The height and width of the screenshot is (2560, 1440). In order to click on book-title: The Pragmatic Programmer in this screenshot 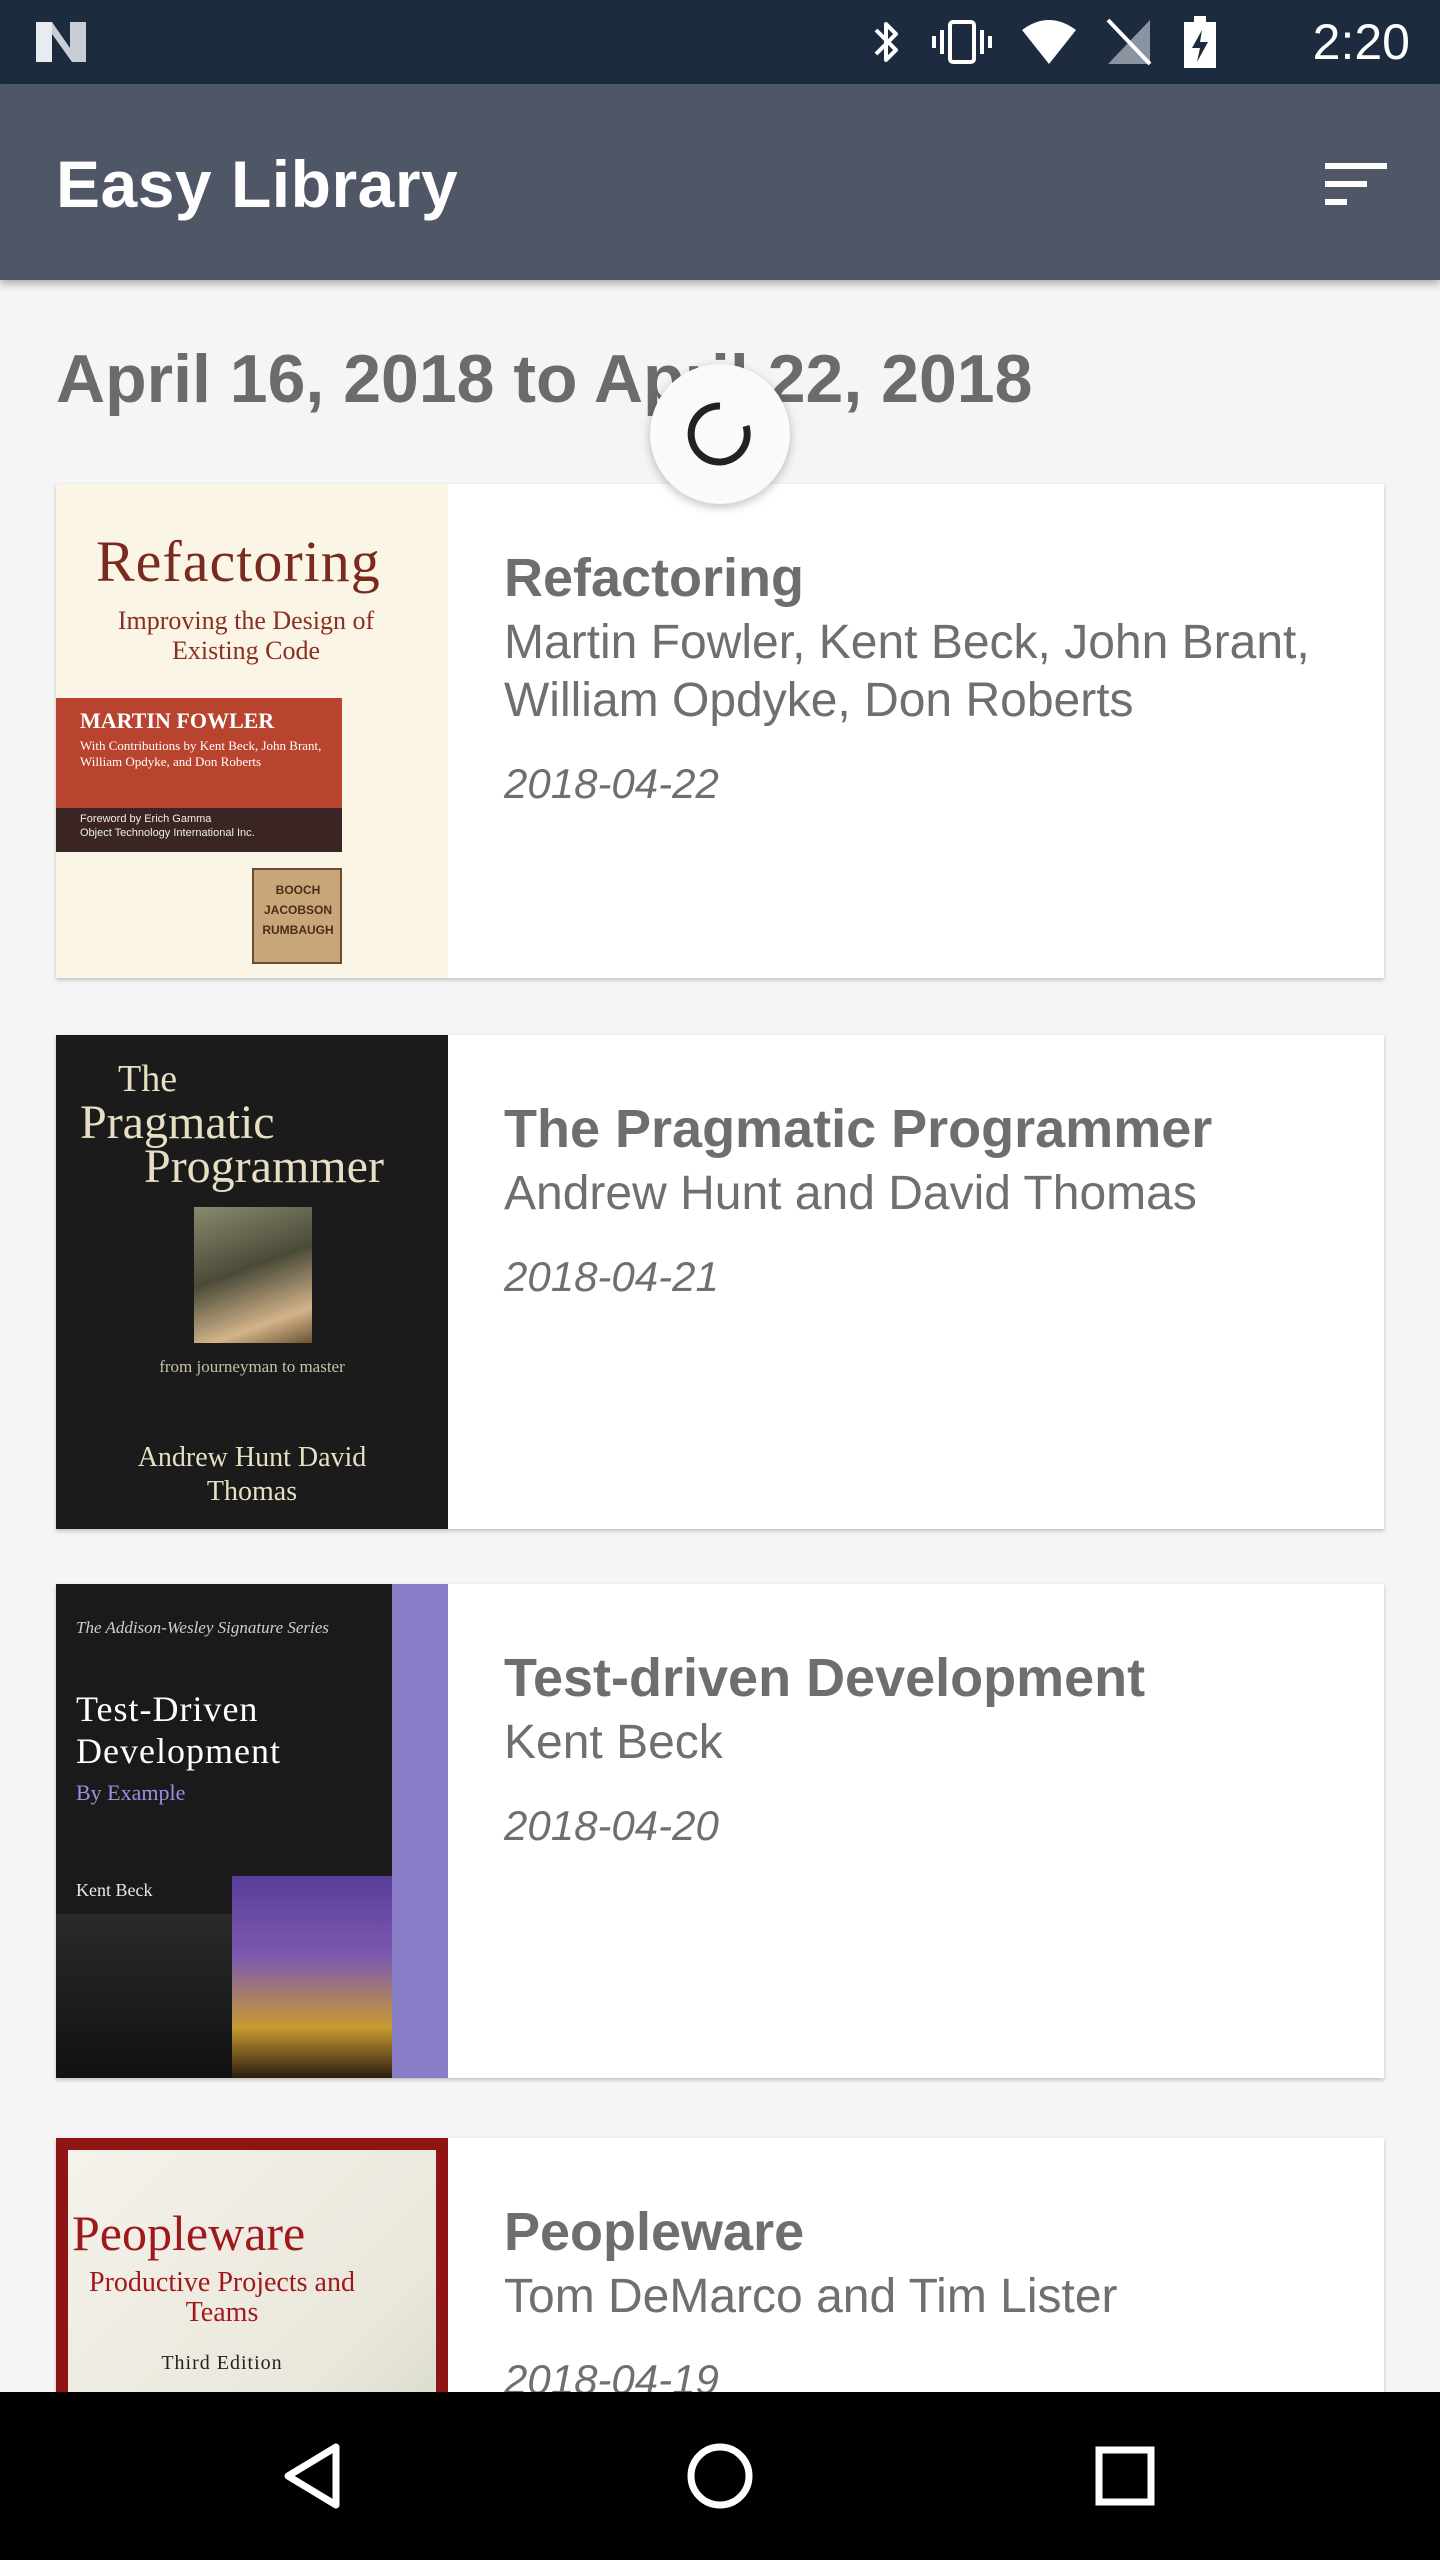, I will do `click(858, 1129)`.